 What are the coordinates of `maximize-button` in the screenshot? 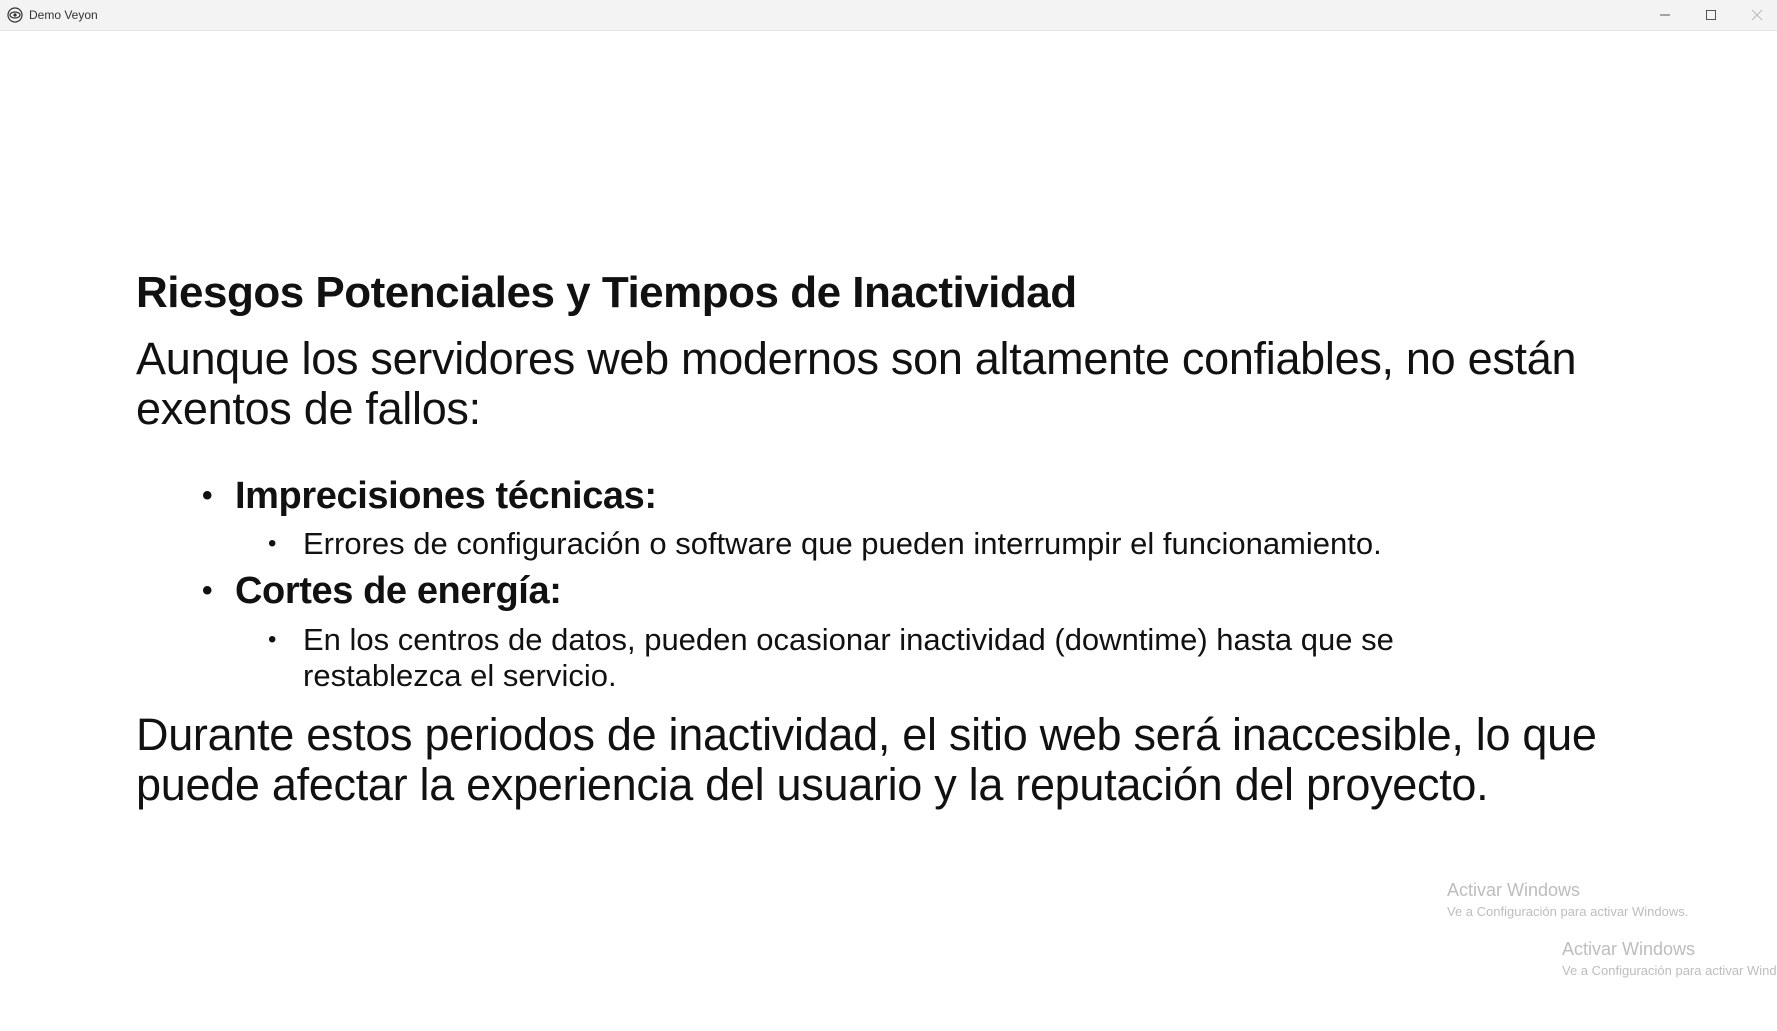 It's located at (1711, 15).